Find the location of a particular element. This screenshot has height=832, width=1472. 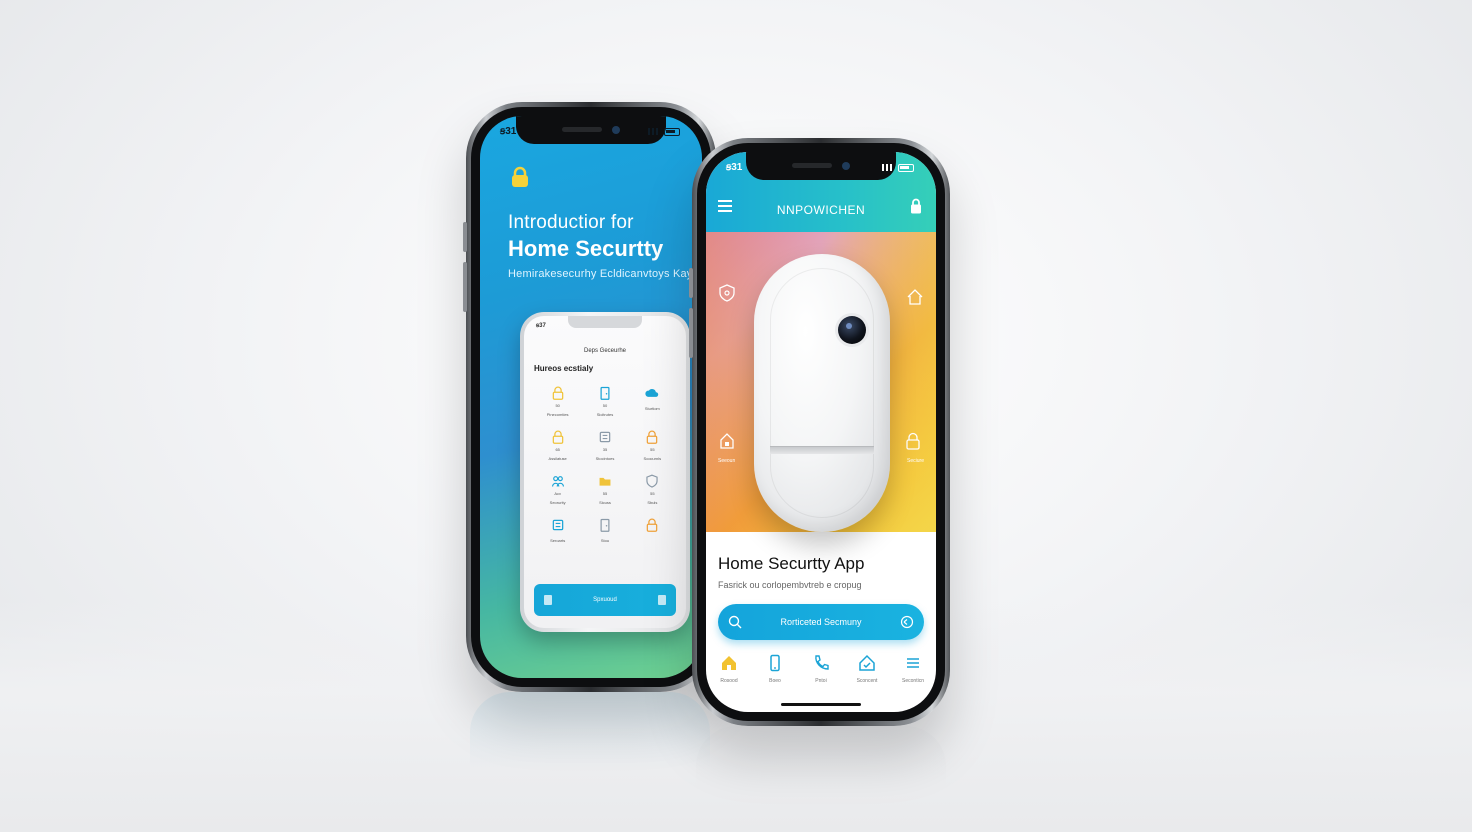

mini-grid-item is located at coordinates (652, 531).